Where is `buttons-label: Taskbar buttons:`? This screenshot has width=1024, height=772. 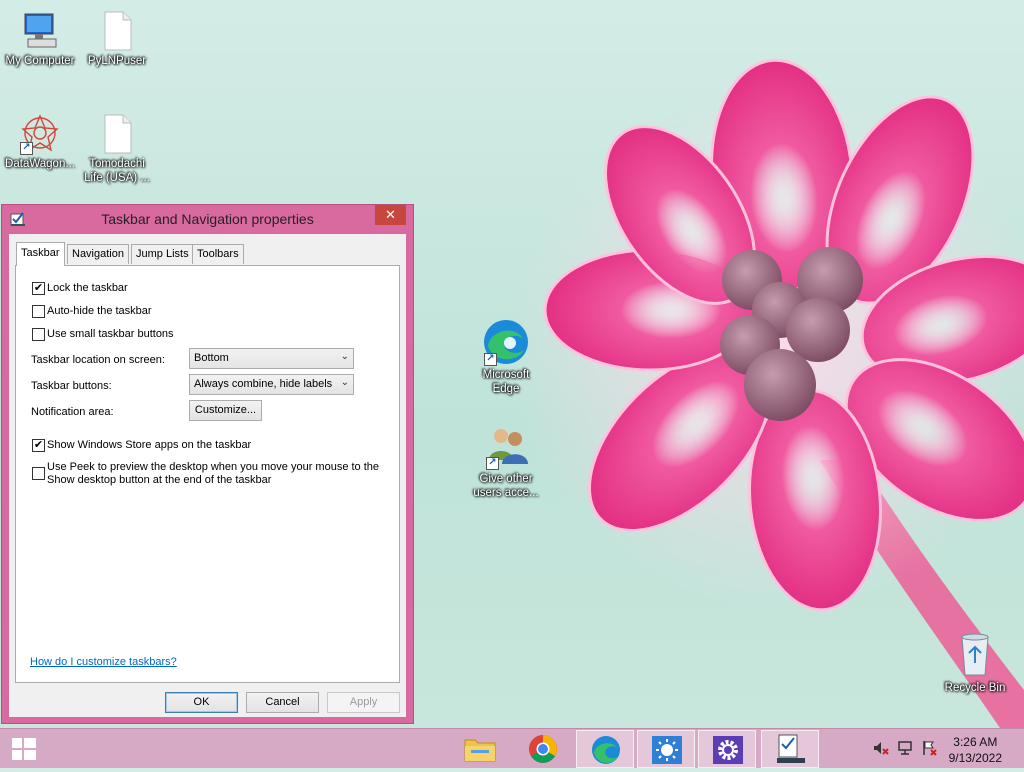
buttons-label: Taskbar buttons: is located at coordinates (71, 386).